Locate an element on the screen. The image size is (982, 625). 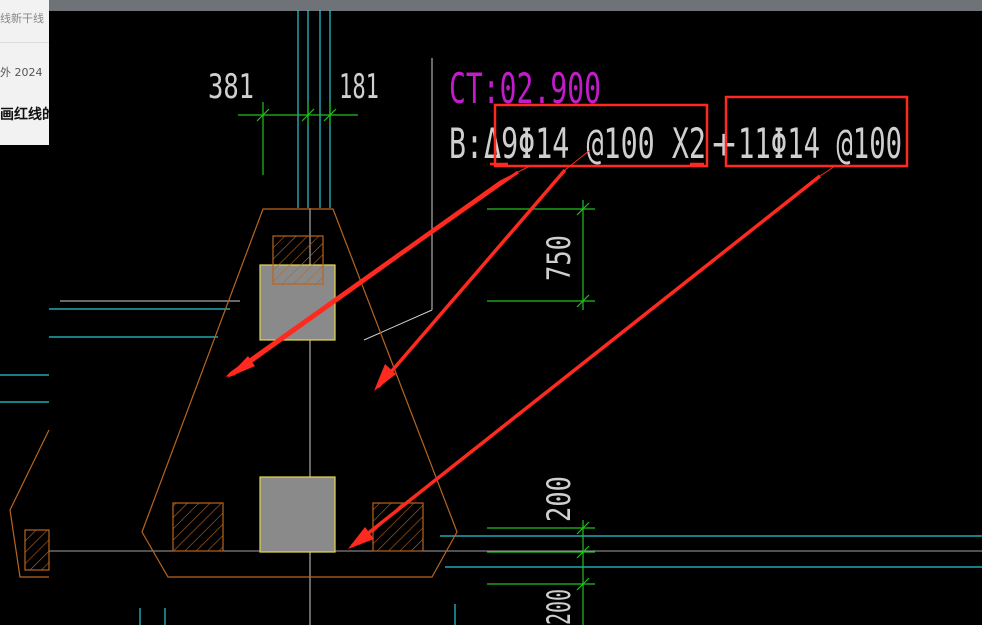
dimension-200-label: 200 is located at coordinates (559, 499).